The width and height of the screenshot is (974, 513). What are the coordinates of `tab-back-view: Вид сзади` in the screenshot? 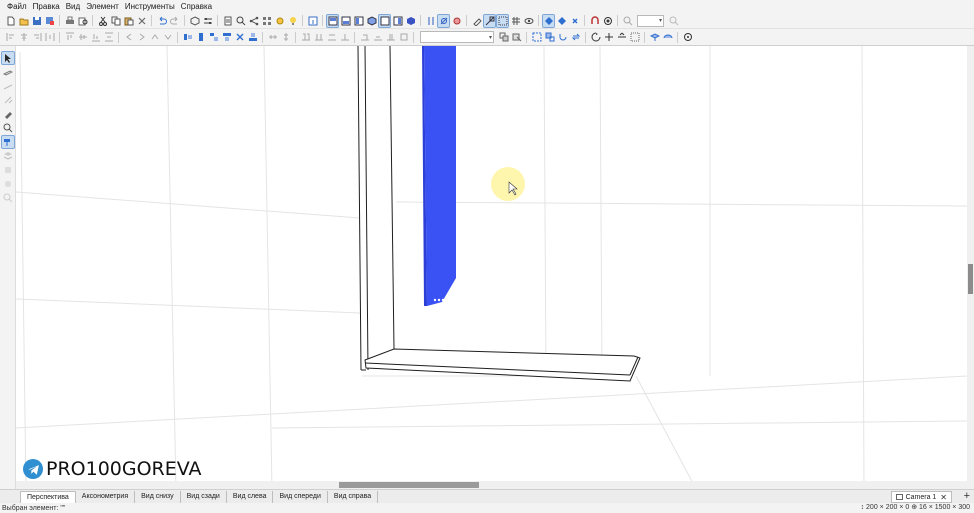 It's located at (204, 497).